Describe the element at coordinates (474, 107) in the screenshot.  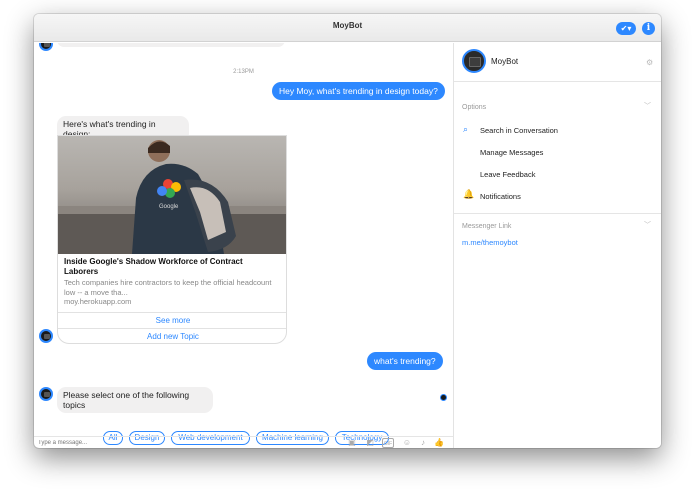
I see `options-heading: Options` at that location.